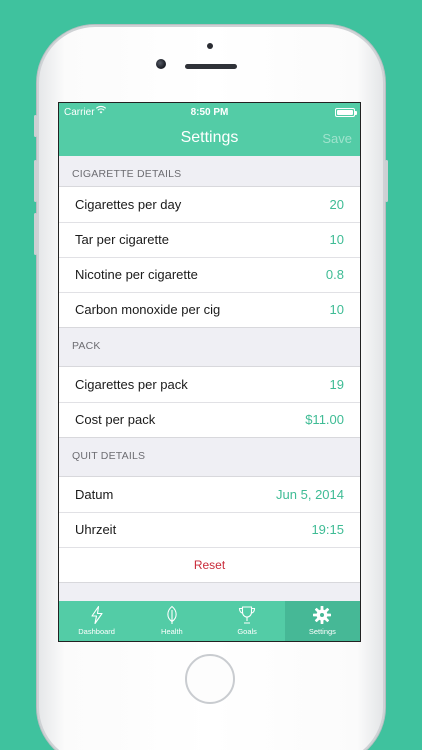 The height and width of the screenshot is (750, 422). Describe the element at coordinates (247, 631) in the screenshot. I see `tab-label: Goals` at that location.